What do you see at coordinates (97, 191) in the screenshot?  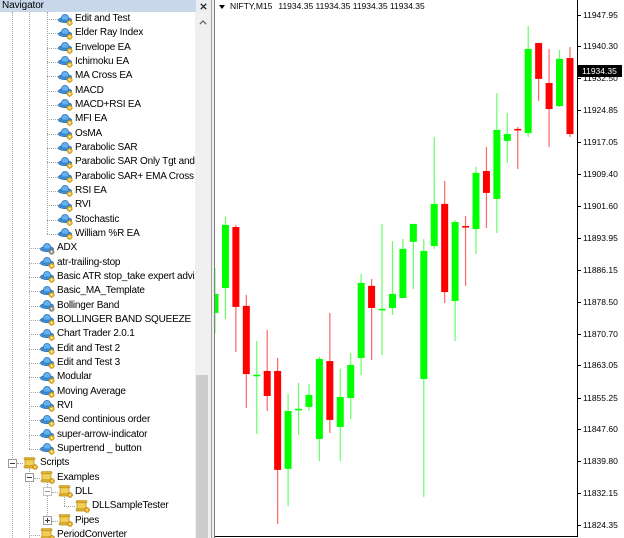 I see `tree-item: RSI EA` at bounding box center [97, 191].